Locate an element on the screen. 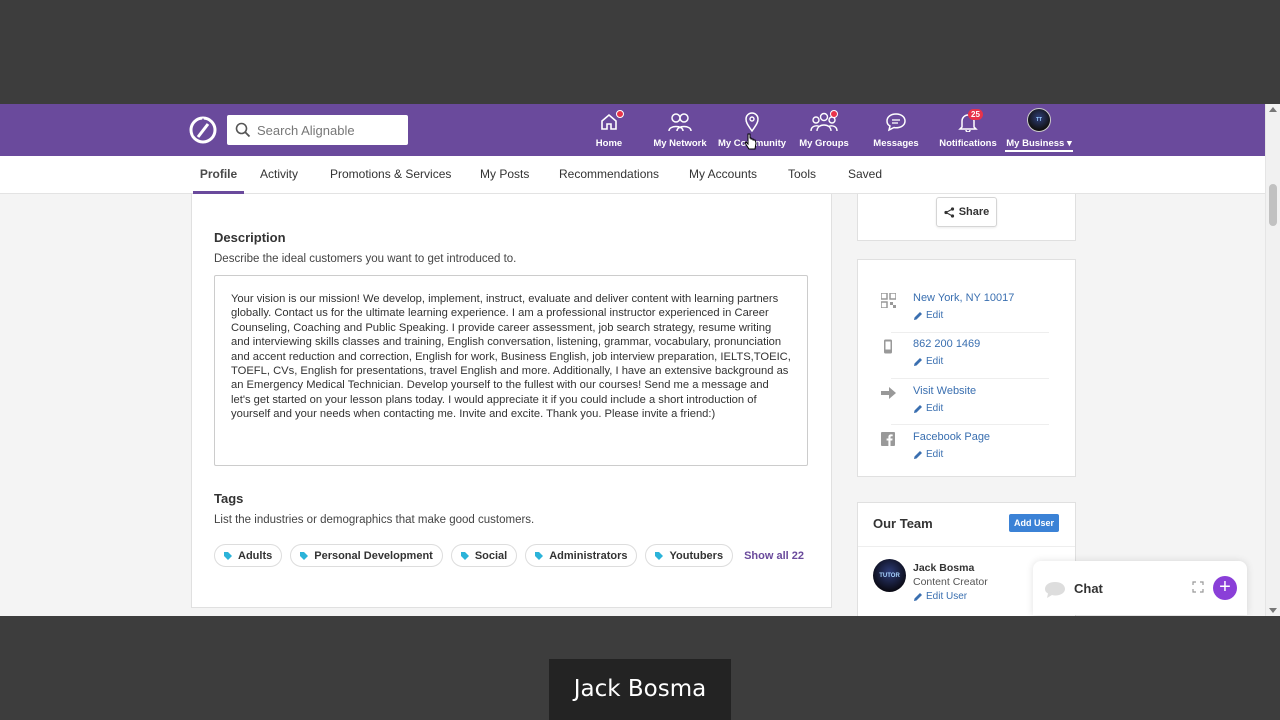 The width and height of the screenshot is (1280, 720). team-member-name: Jack Bosma is located at coordinates (944, 568).